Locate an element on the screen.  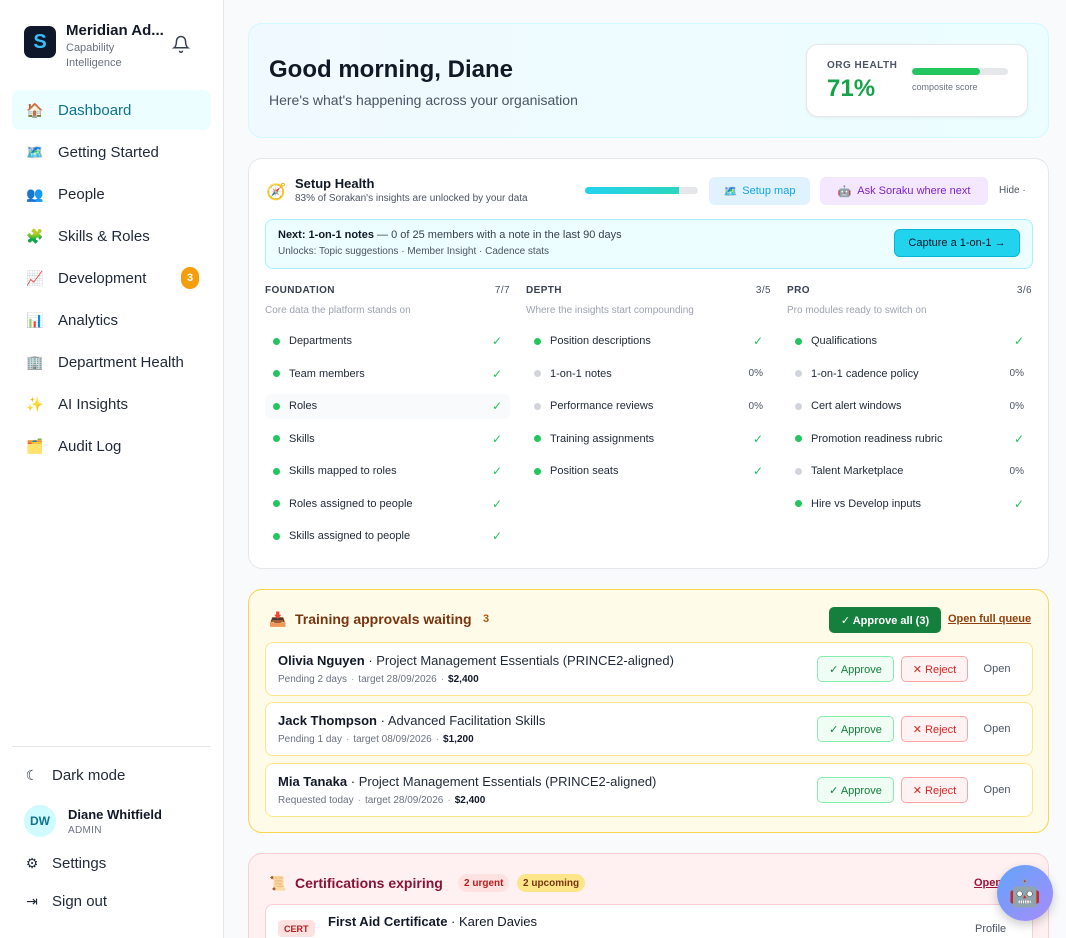
checklist-item: Roles assigned to people ✓ is located at coordinates (387, 503).